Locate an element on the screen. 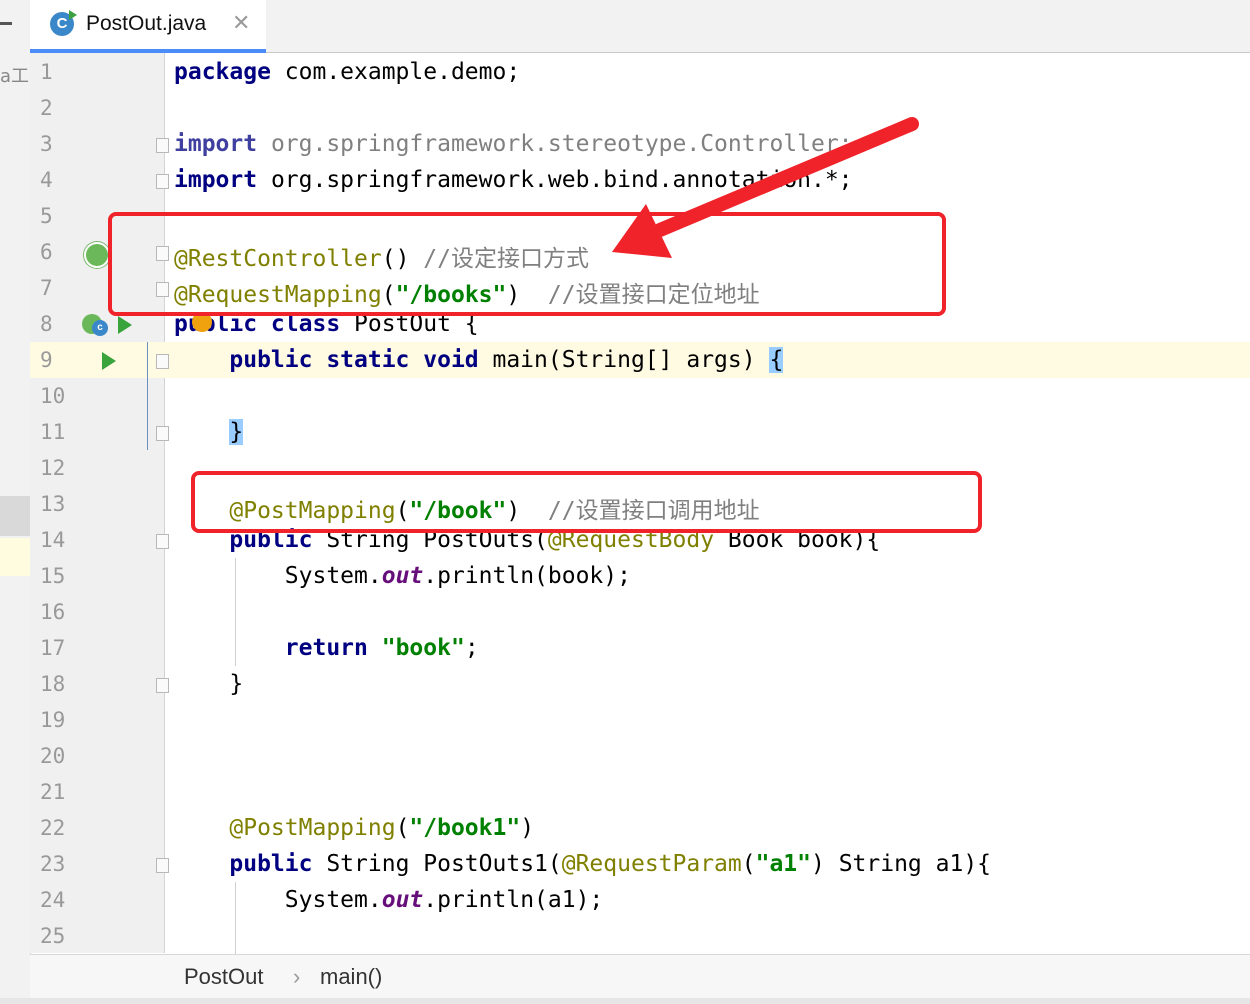 Image resolution: width=1250 pixels, height=1004 pixels. arrow-icon is located at coordinates (765, 187).